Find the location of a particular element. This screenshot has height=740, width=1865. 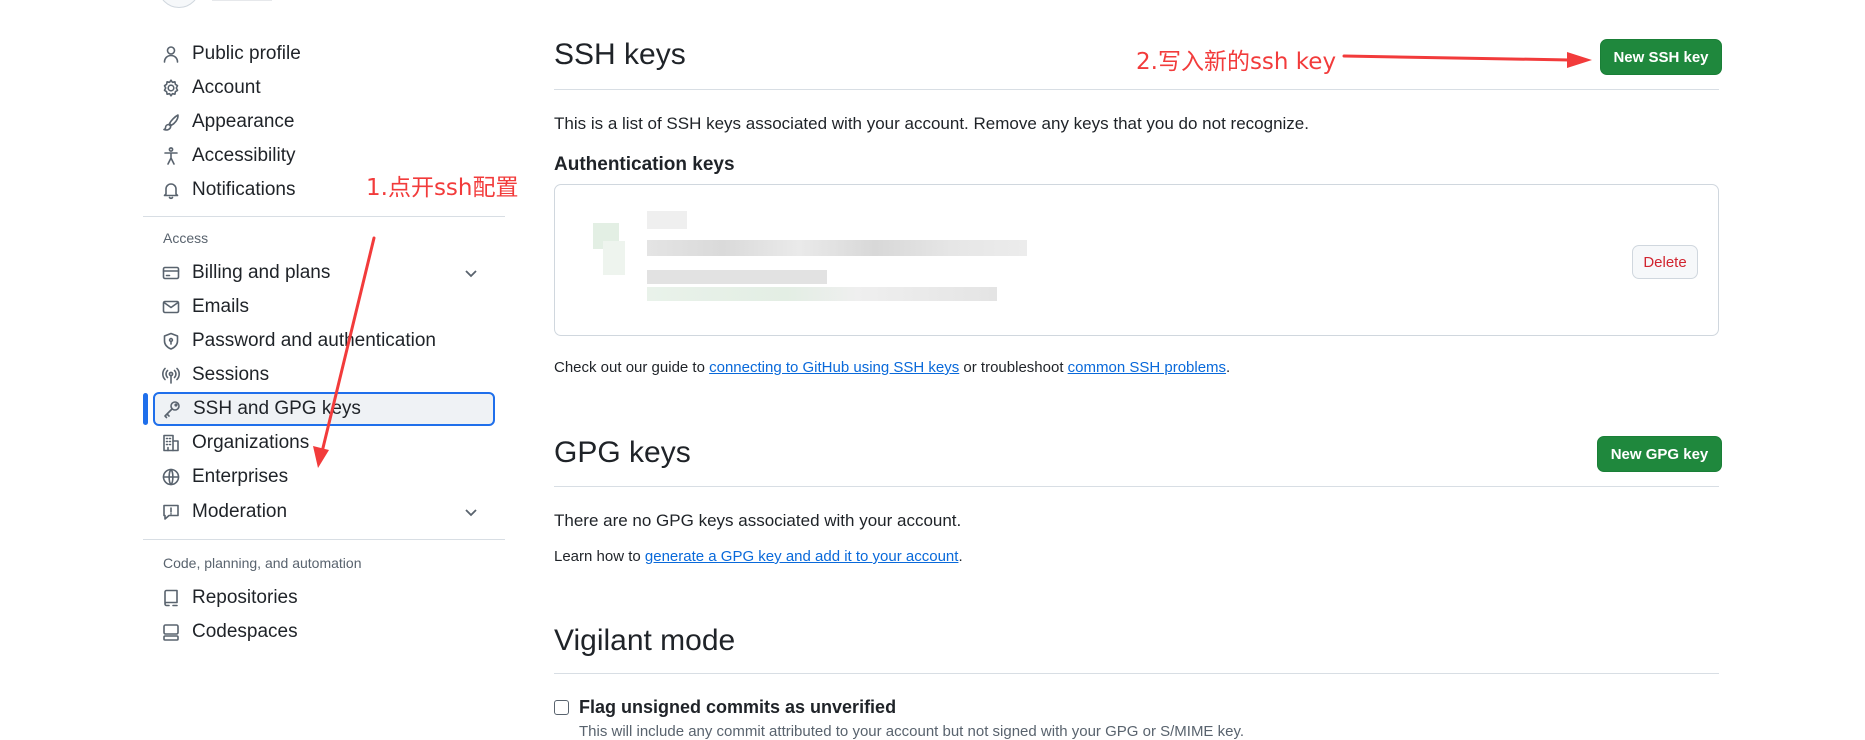

gpg-keys-title: GPG keys is located at coordinates (622, 452).